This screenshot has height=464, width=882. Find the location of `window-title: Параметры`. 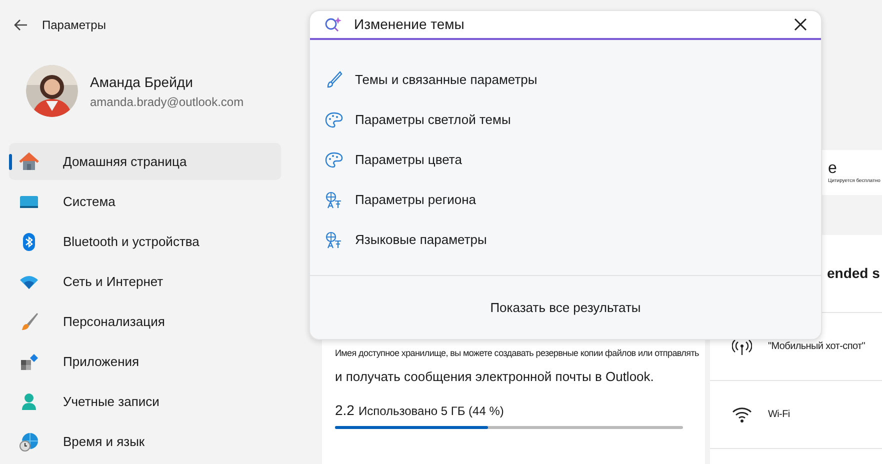

window-title: Параметры is located at coordinates (74, 25).